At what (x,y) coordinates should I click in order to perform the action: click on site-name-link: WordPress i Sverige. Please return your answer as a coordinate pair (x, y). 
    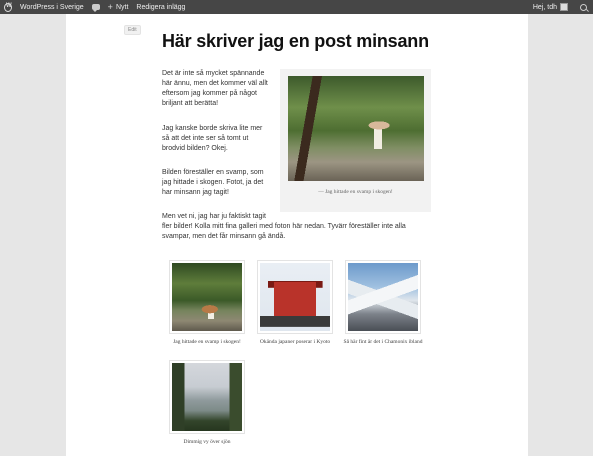
    Looking at the image, I should click on (52, 7).